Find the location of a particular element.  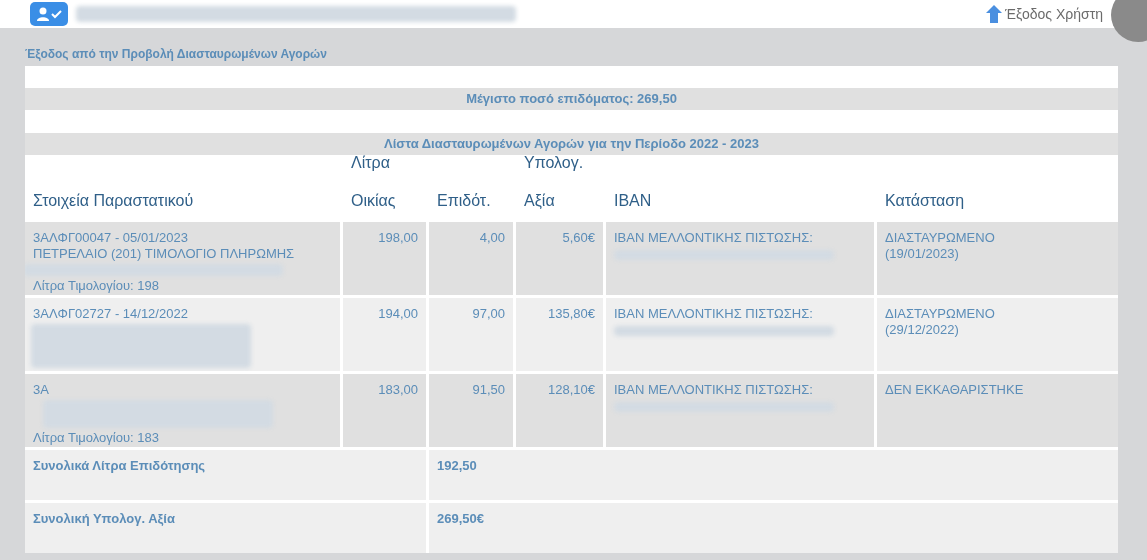

table-cell: 135,80€ is located at coordinates (559, 334).